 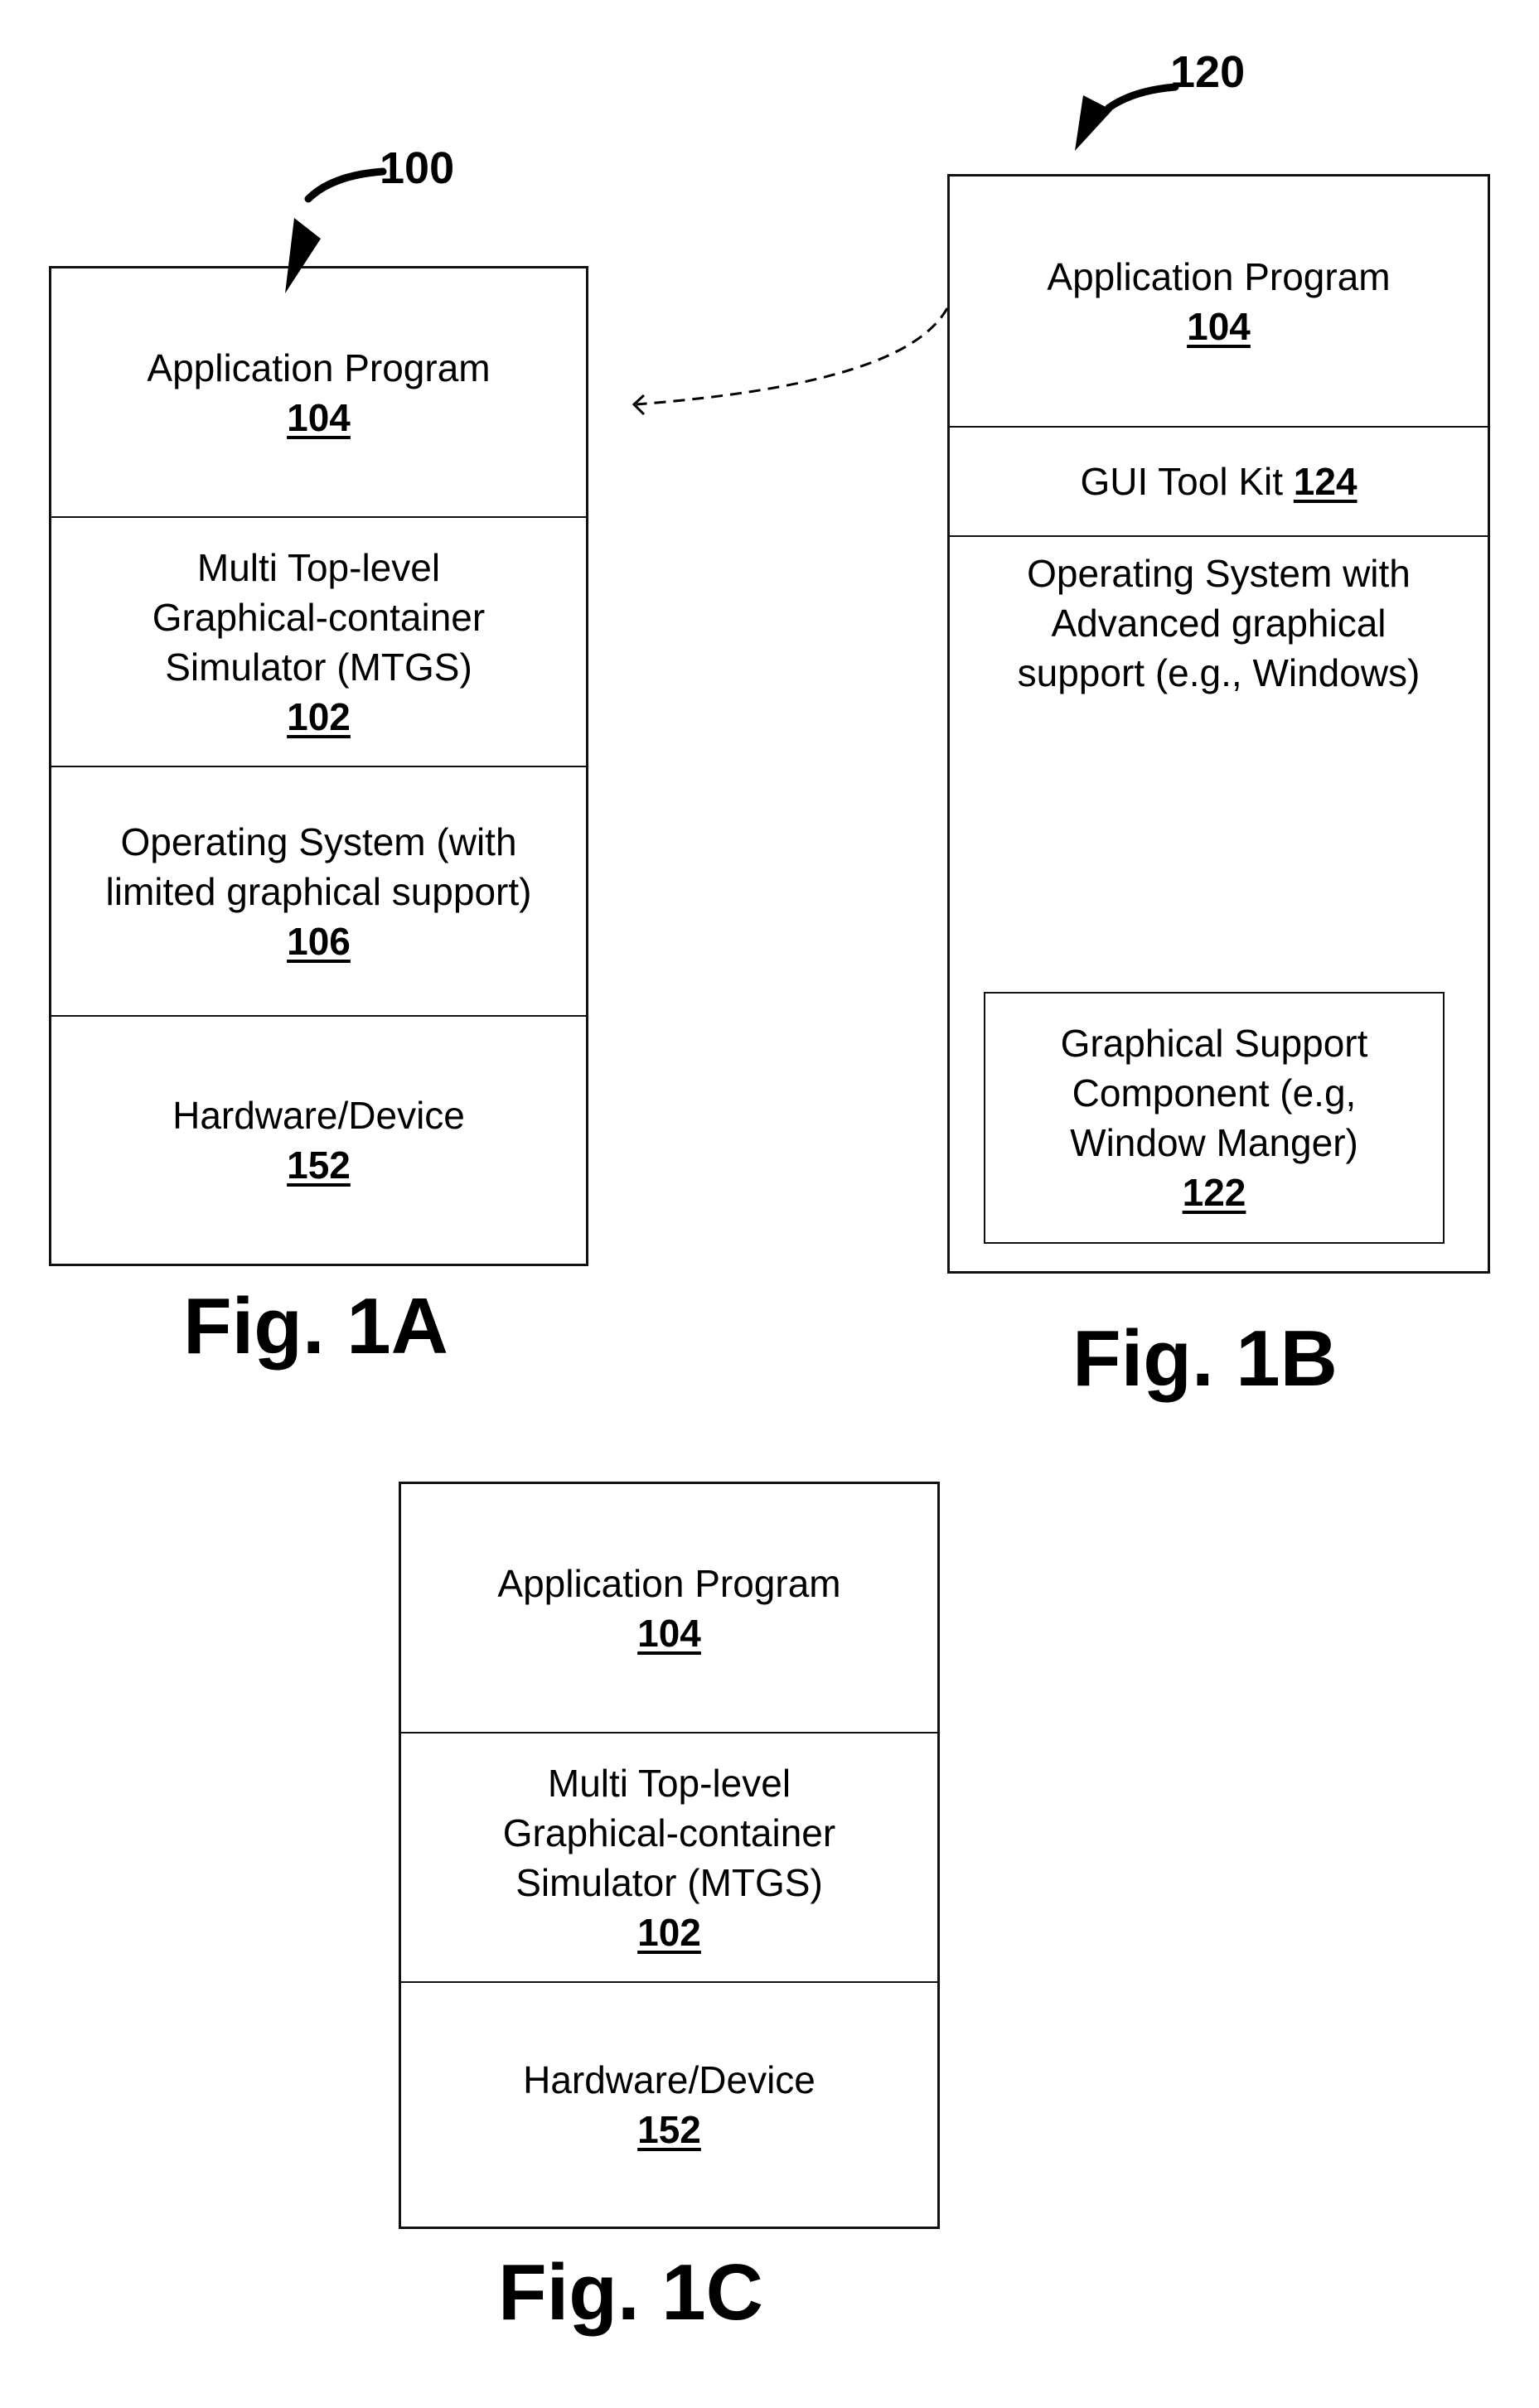 I want to click on fig1a-caption: Fig. 1A, so click(x=315, y=1327).